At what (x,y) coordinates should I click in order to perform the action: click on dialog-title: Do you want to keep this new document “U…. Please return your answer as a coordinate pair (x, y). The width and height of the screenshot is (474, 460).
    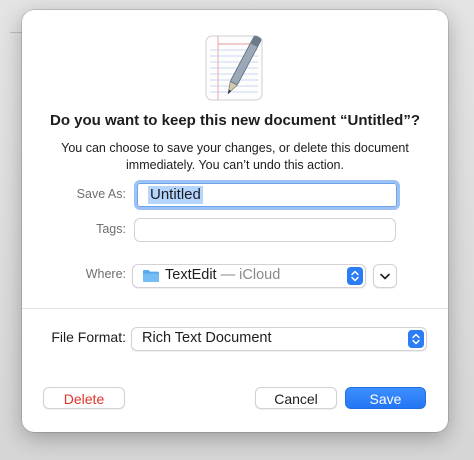
    Looking at the image, I should click on (234, 120).